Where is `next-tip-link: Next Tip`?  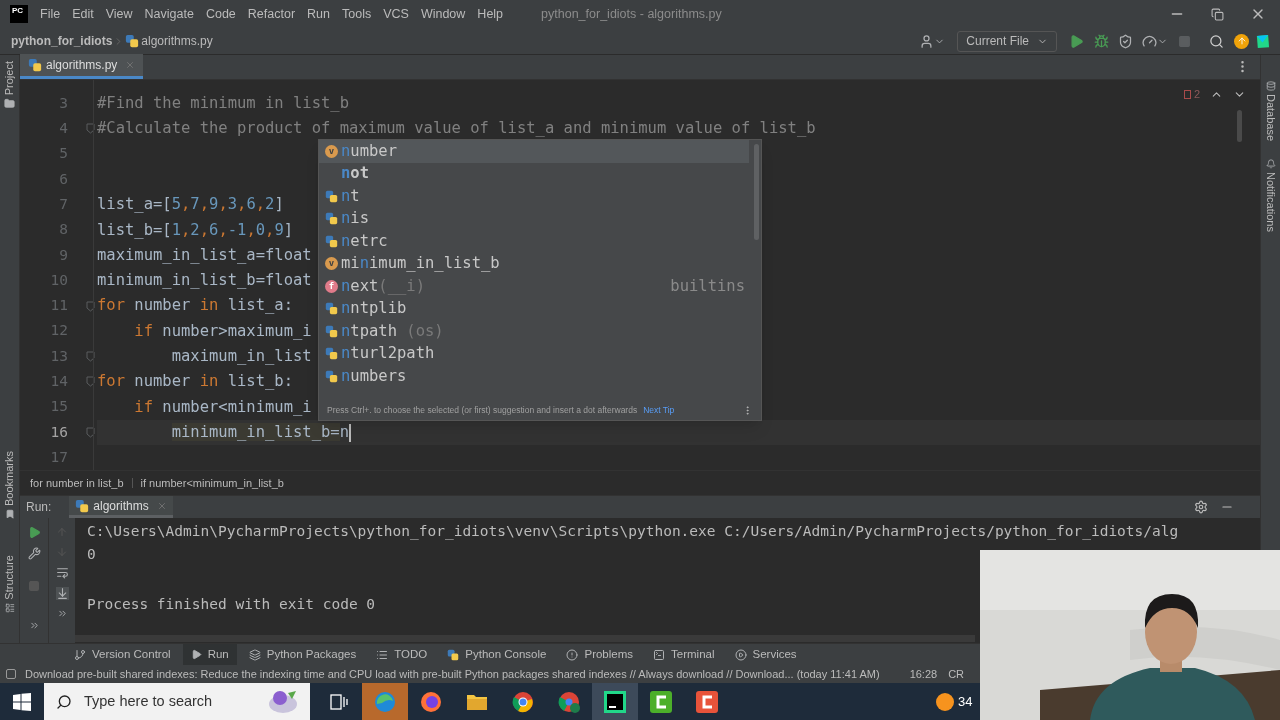 next-tip-link: Next Tip is located at coordinates (659, 410).